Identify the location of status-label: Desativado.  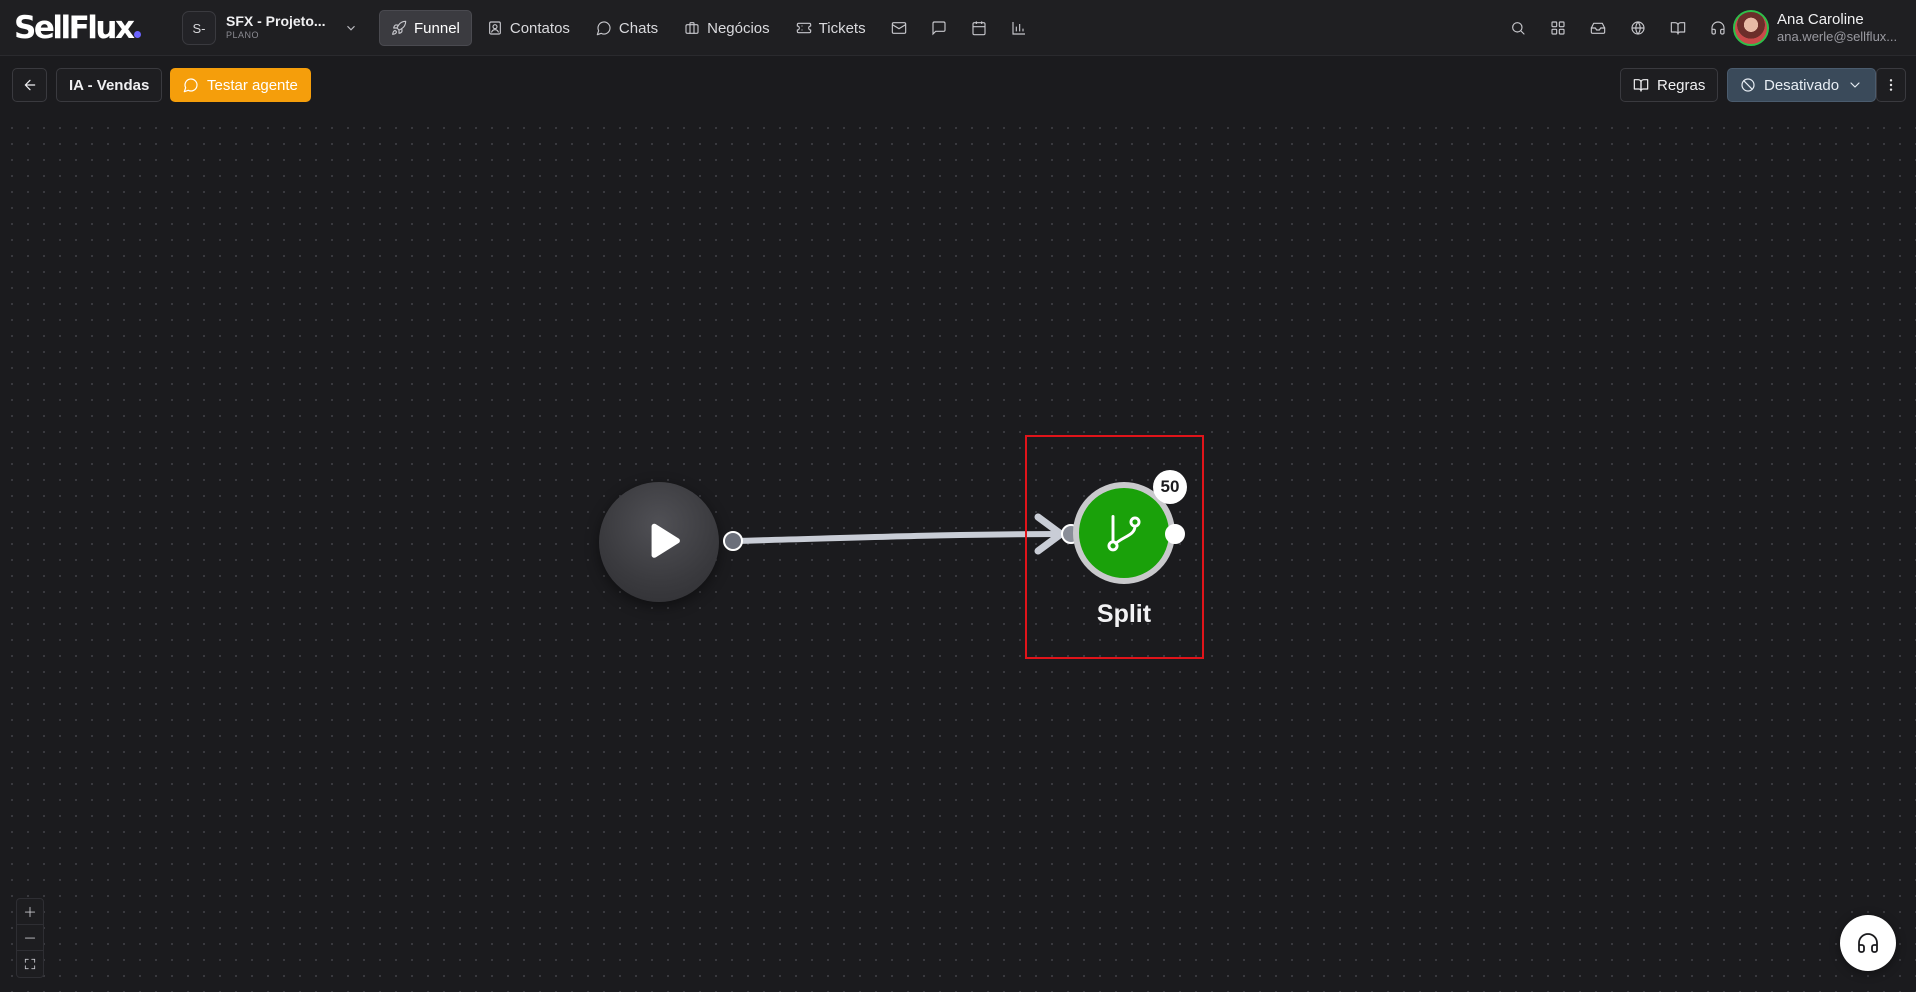
(1802, 85).